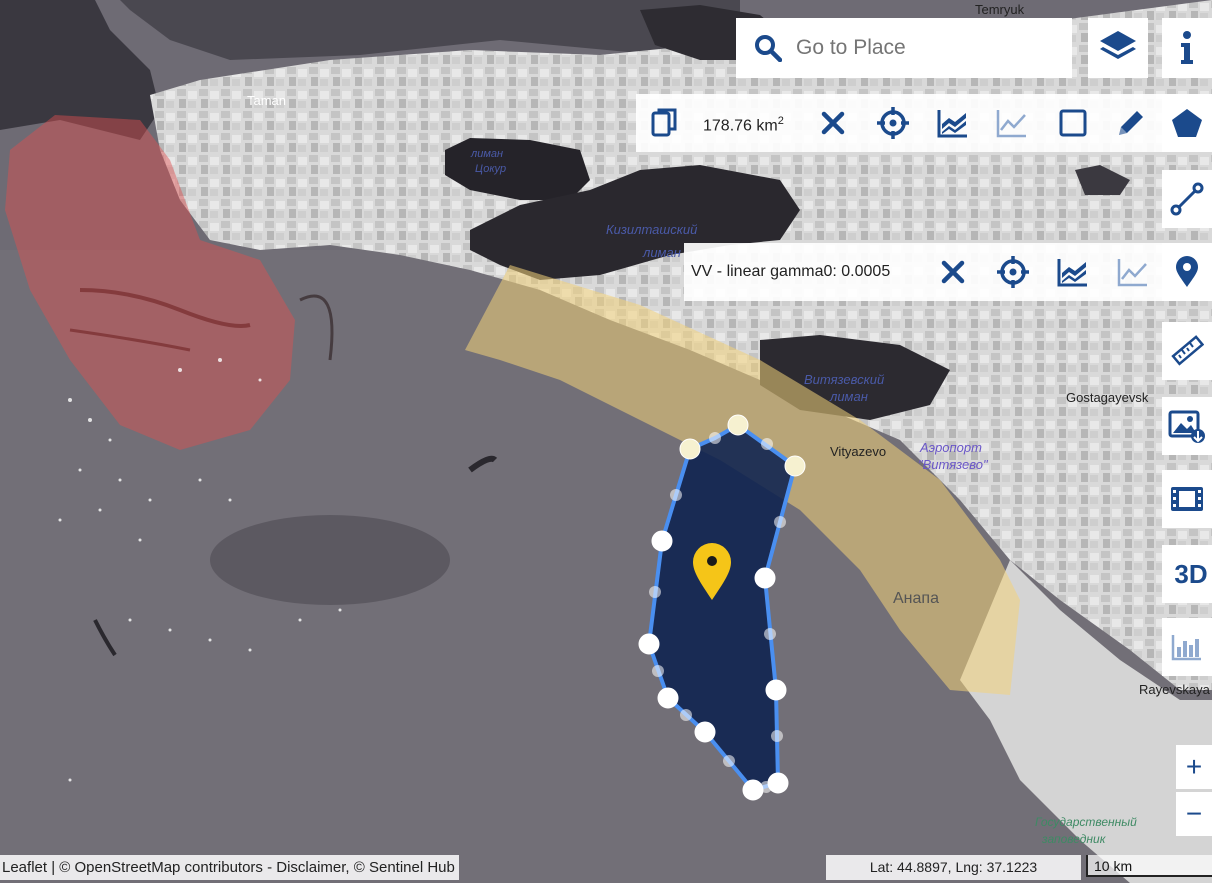 This screenshot has width=1212, height=883. Describe the element at coordinates (951, 447) in the screenshot. I see `map-label-airport-1: Аэропорт` at that location.